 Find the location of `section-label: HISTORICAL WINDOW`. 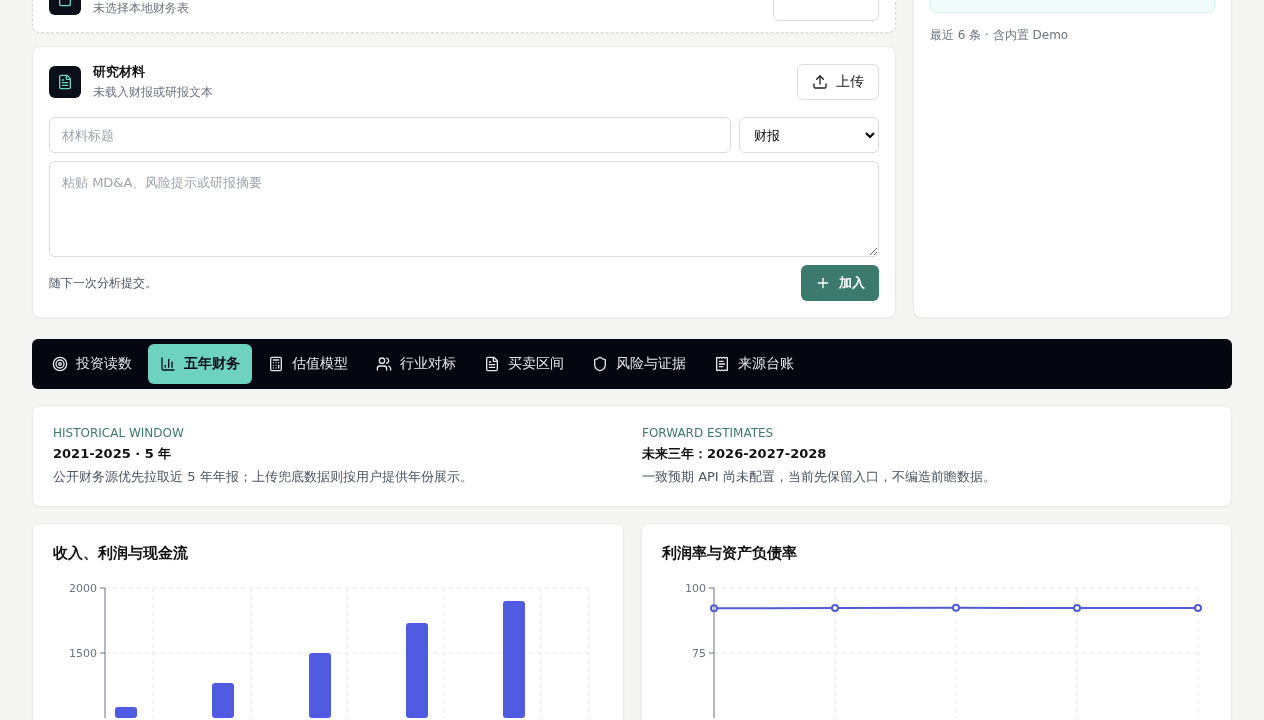

section-label: HISTORICAL WINDOW is located at coordinates (119, 433).